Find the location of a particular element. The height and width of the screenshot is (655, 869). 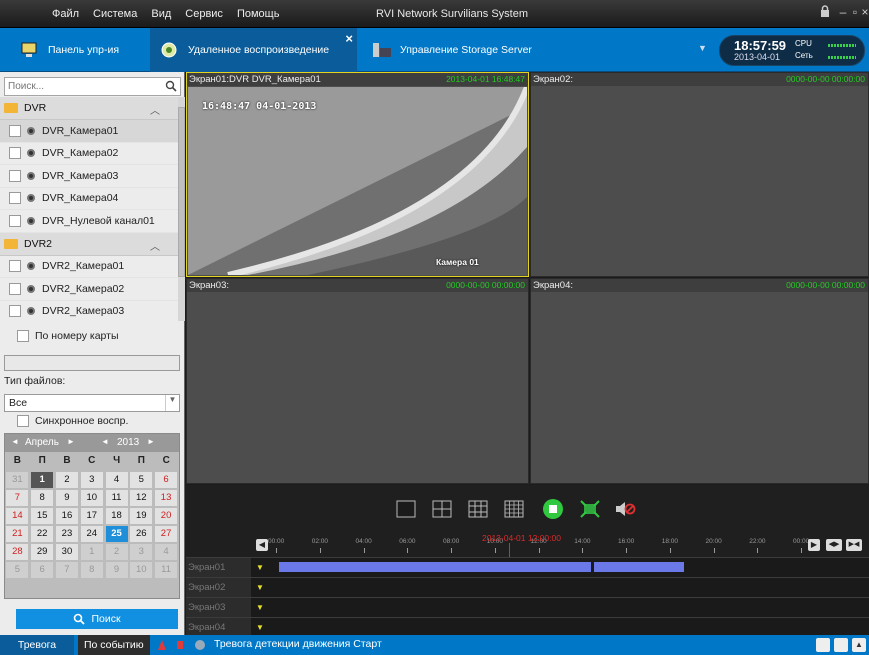

calendar-day: 5 is located at coordinates (17, 570).